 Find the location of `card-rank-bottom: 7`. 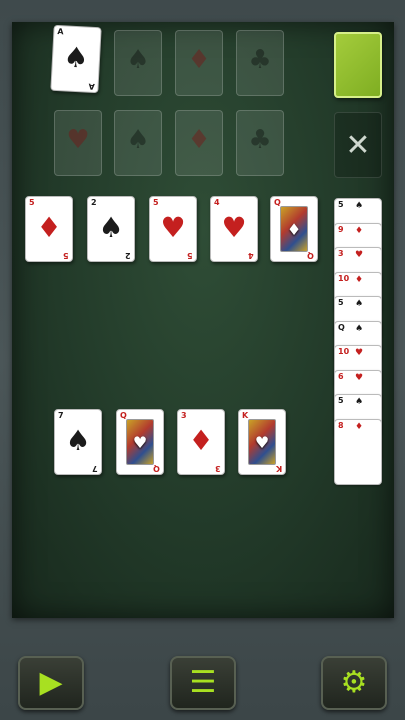

card-rank-bottom: 7 is located at coordinates (95, 468).